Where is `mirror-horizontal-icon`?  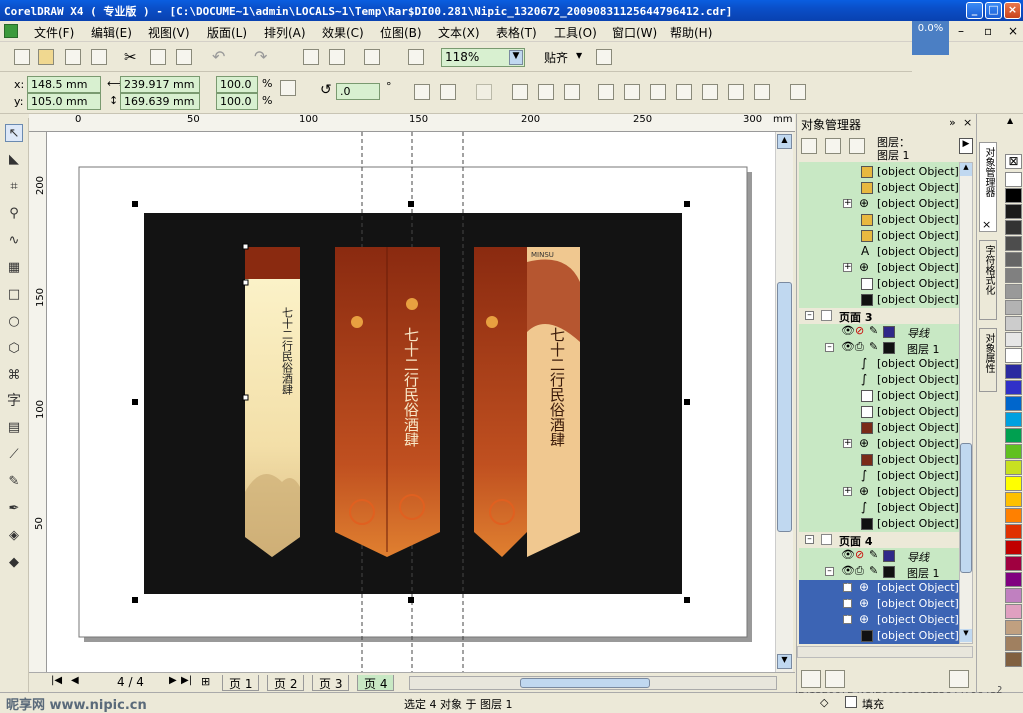
mirror-horizontal-icon is located at coordinates (422, 92).